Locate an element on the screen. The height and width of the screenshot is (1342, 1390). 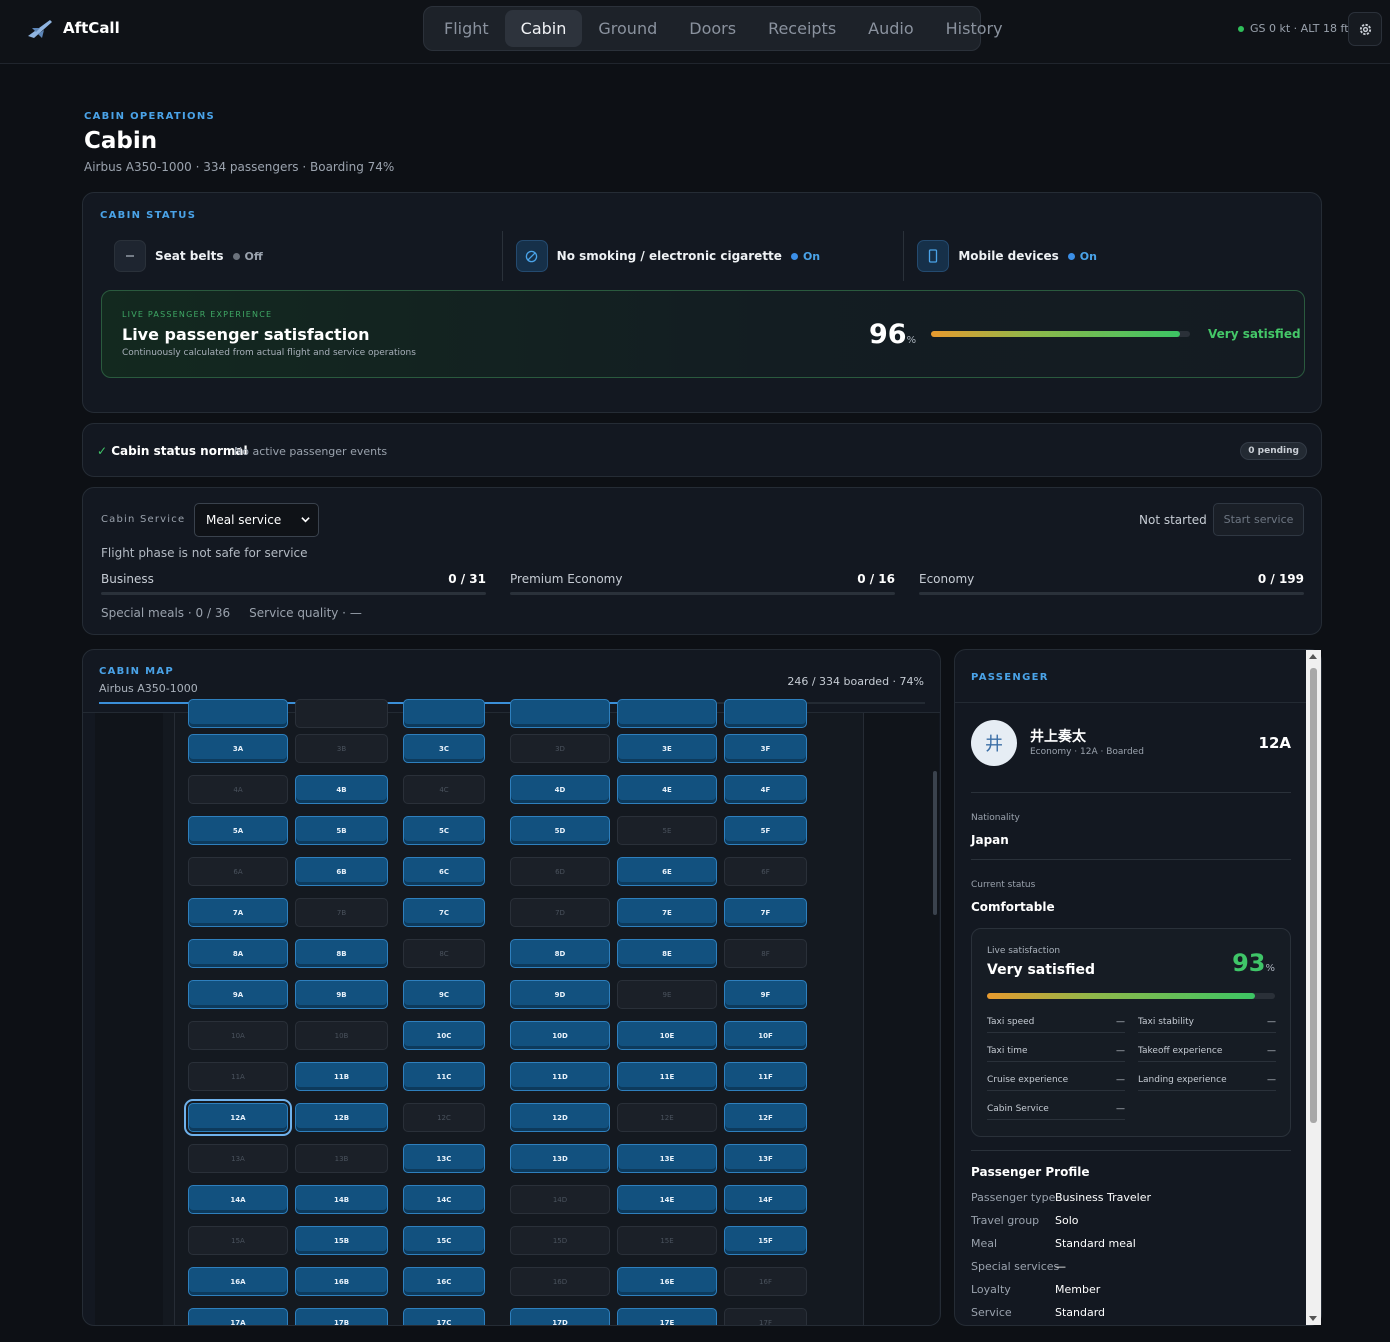
seat-14F: 14F is located at coordinates (765, 1199).